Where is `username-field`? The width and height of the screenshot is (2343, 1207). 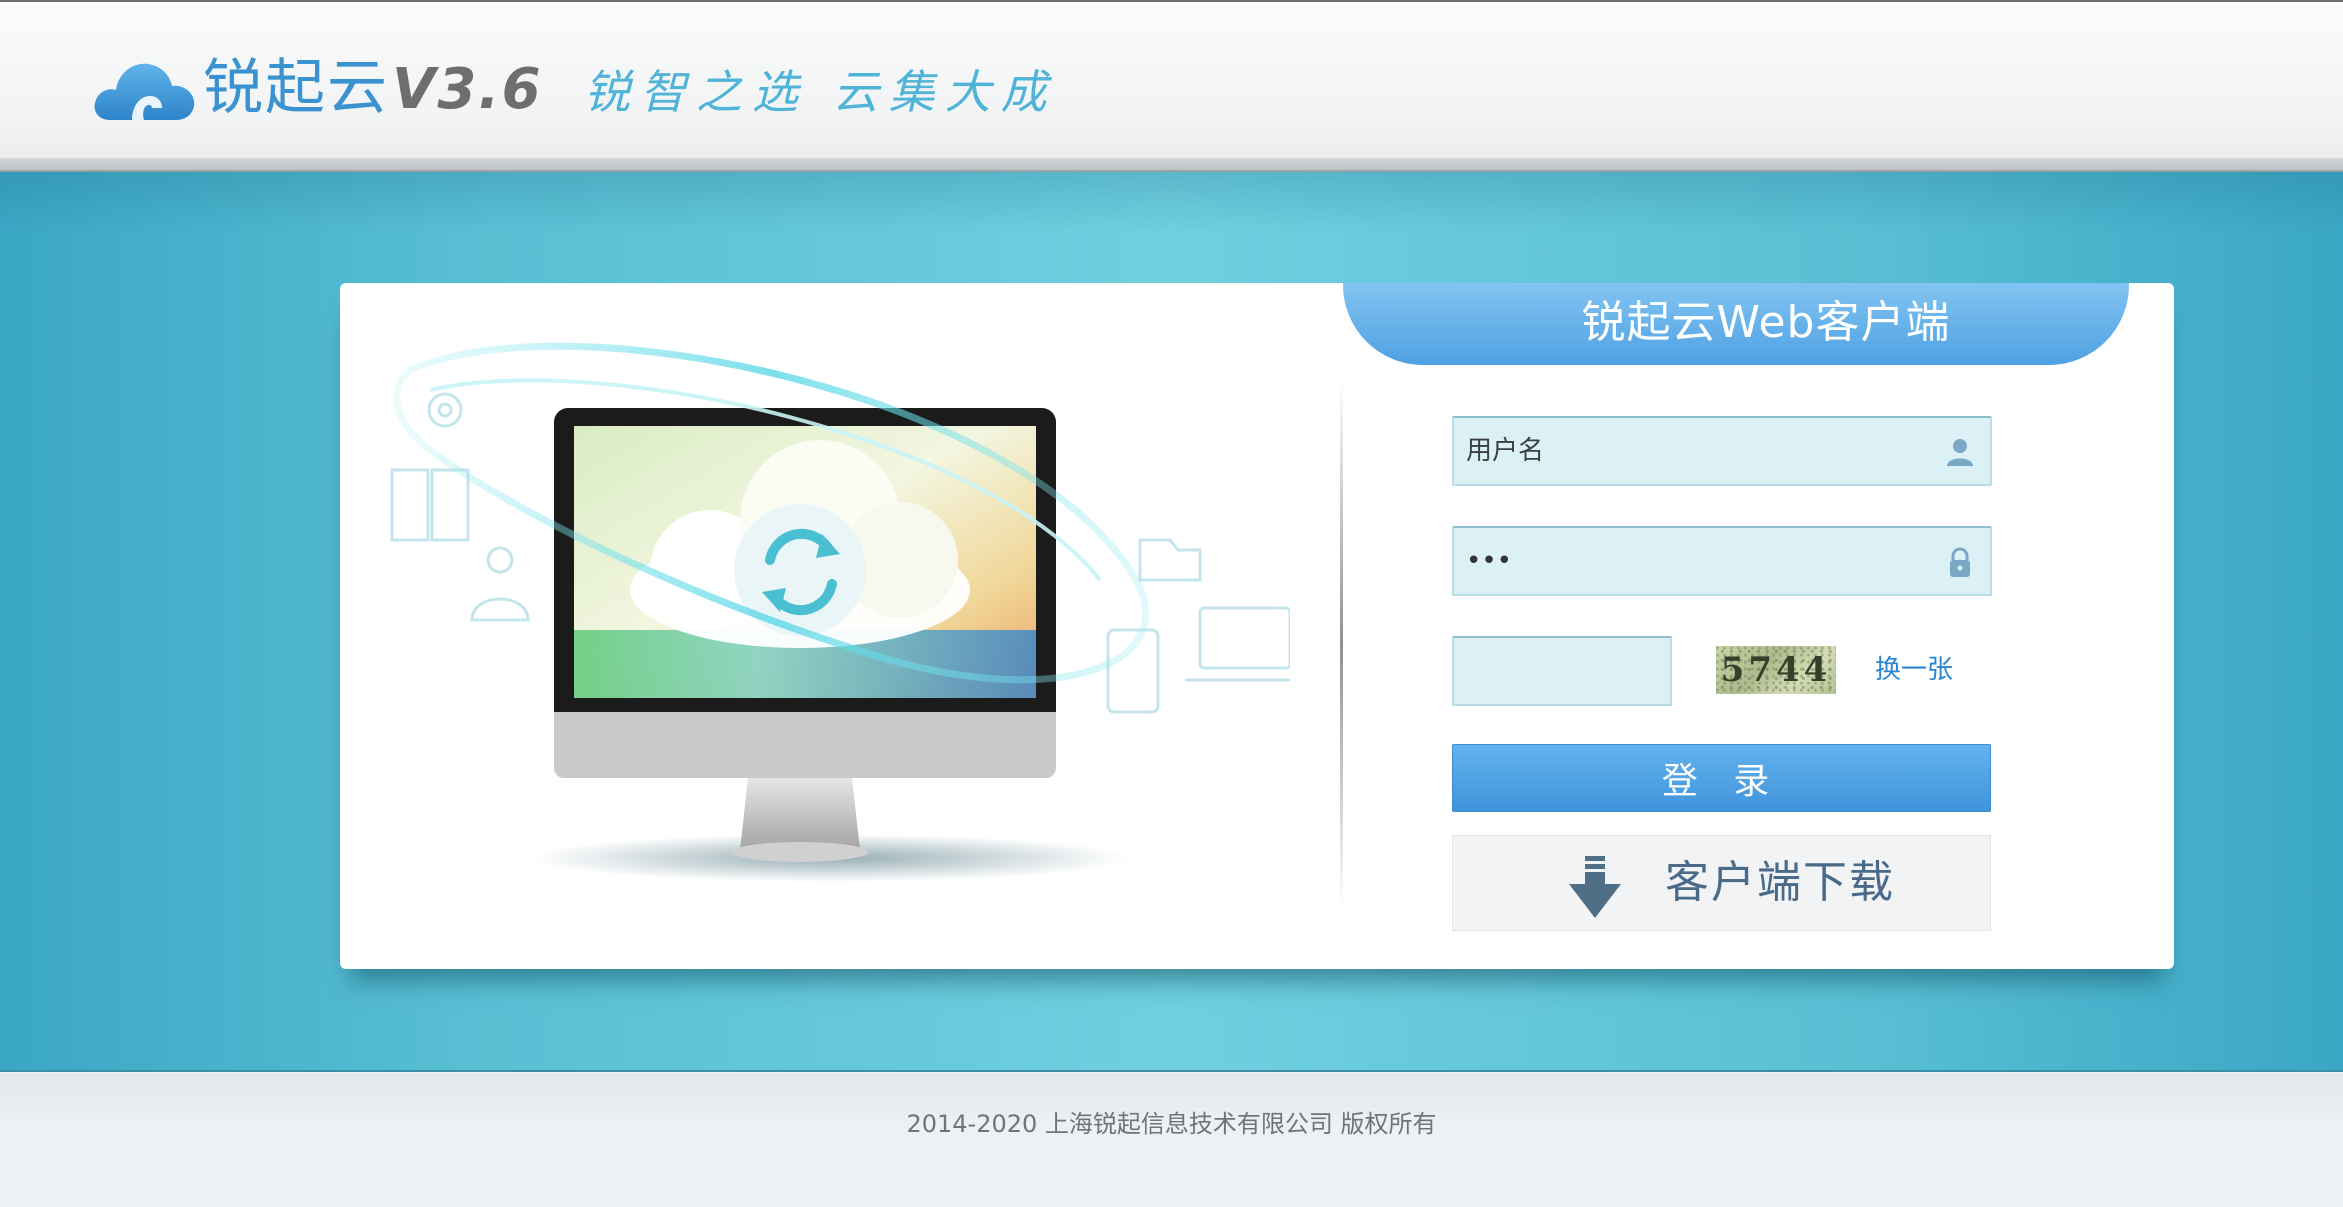 username-field is located at coordinates (1722, 451).